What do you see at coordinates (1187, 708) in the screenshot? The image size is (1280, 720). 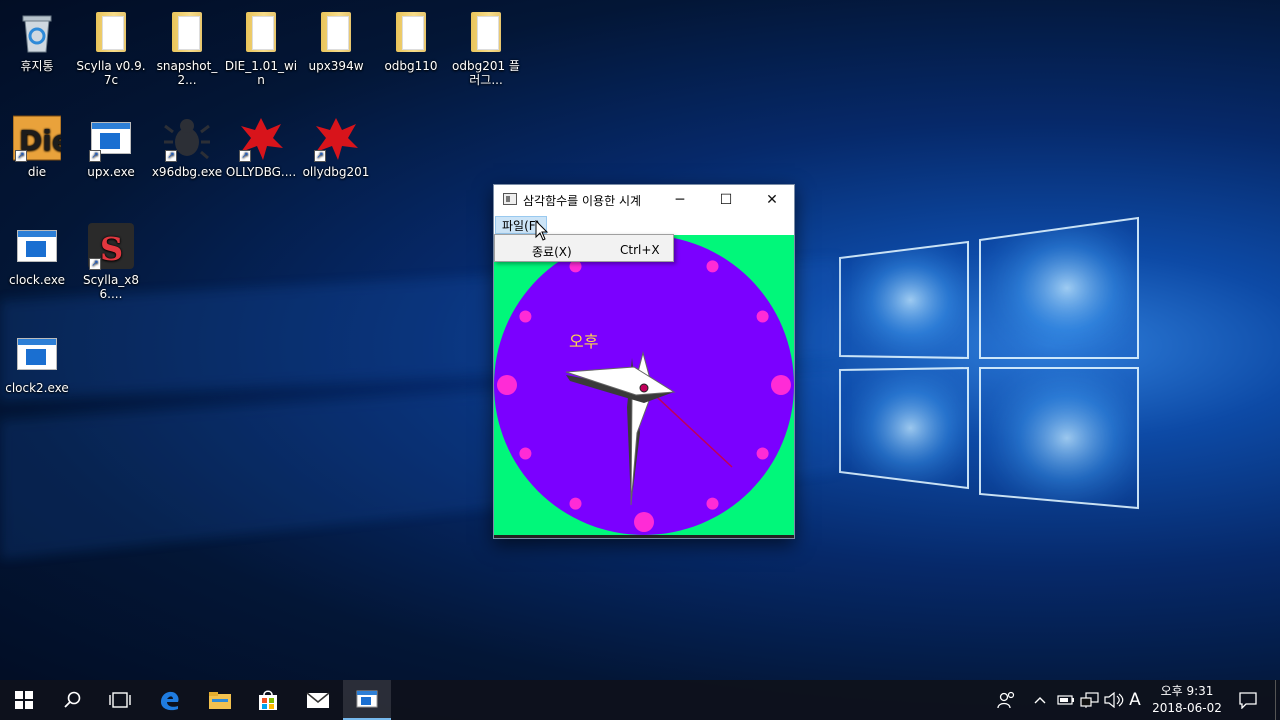 I see `taskbar-date: 2018-06-02` at bounding box center [1187, 708].